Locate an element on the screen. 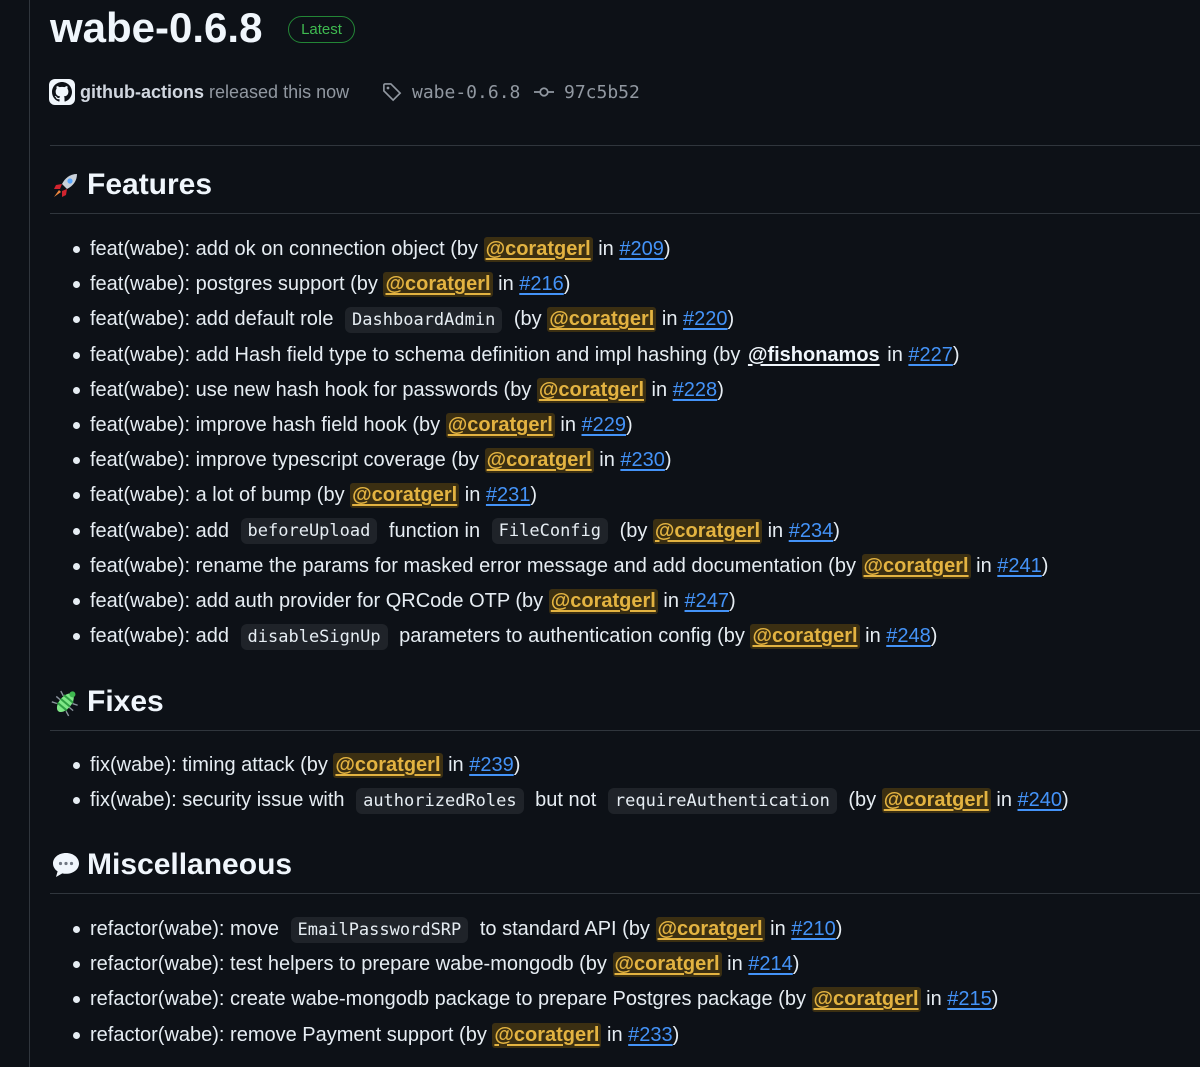 Image resolution: width=1200 pixels, height=1067 pixels. section-title: Miscellaneous is located at coordinates (190, 864).